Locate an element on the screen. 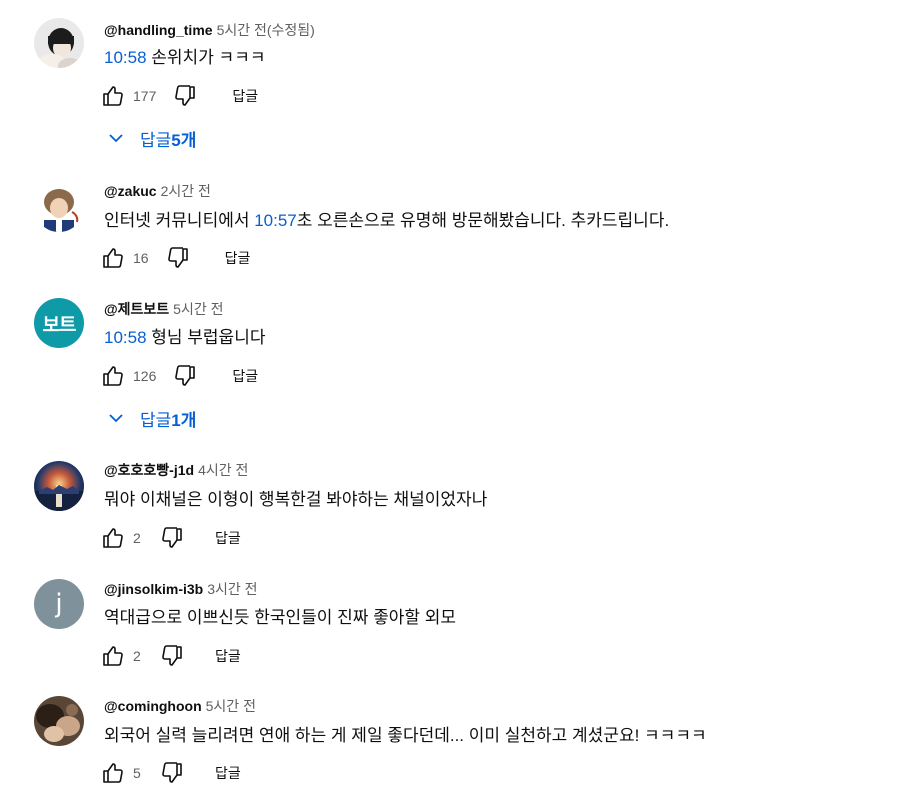 This screenshot has width=917, height=792. author-name: @호호호빵-j1d is located at coordinates (149, 470).